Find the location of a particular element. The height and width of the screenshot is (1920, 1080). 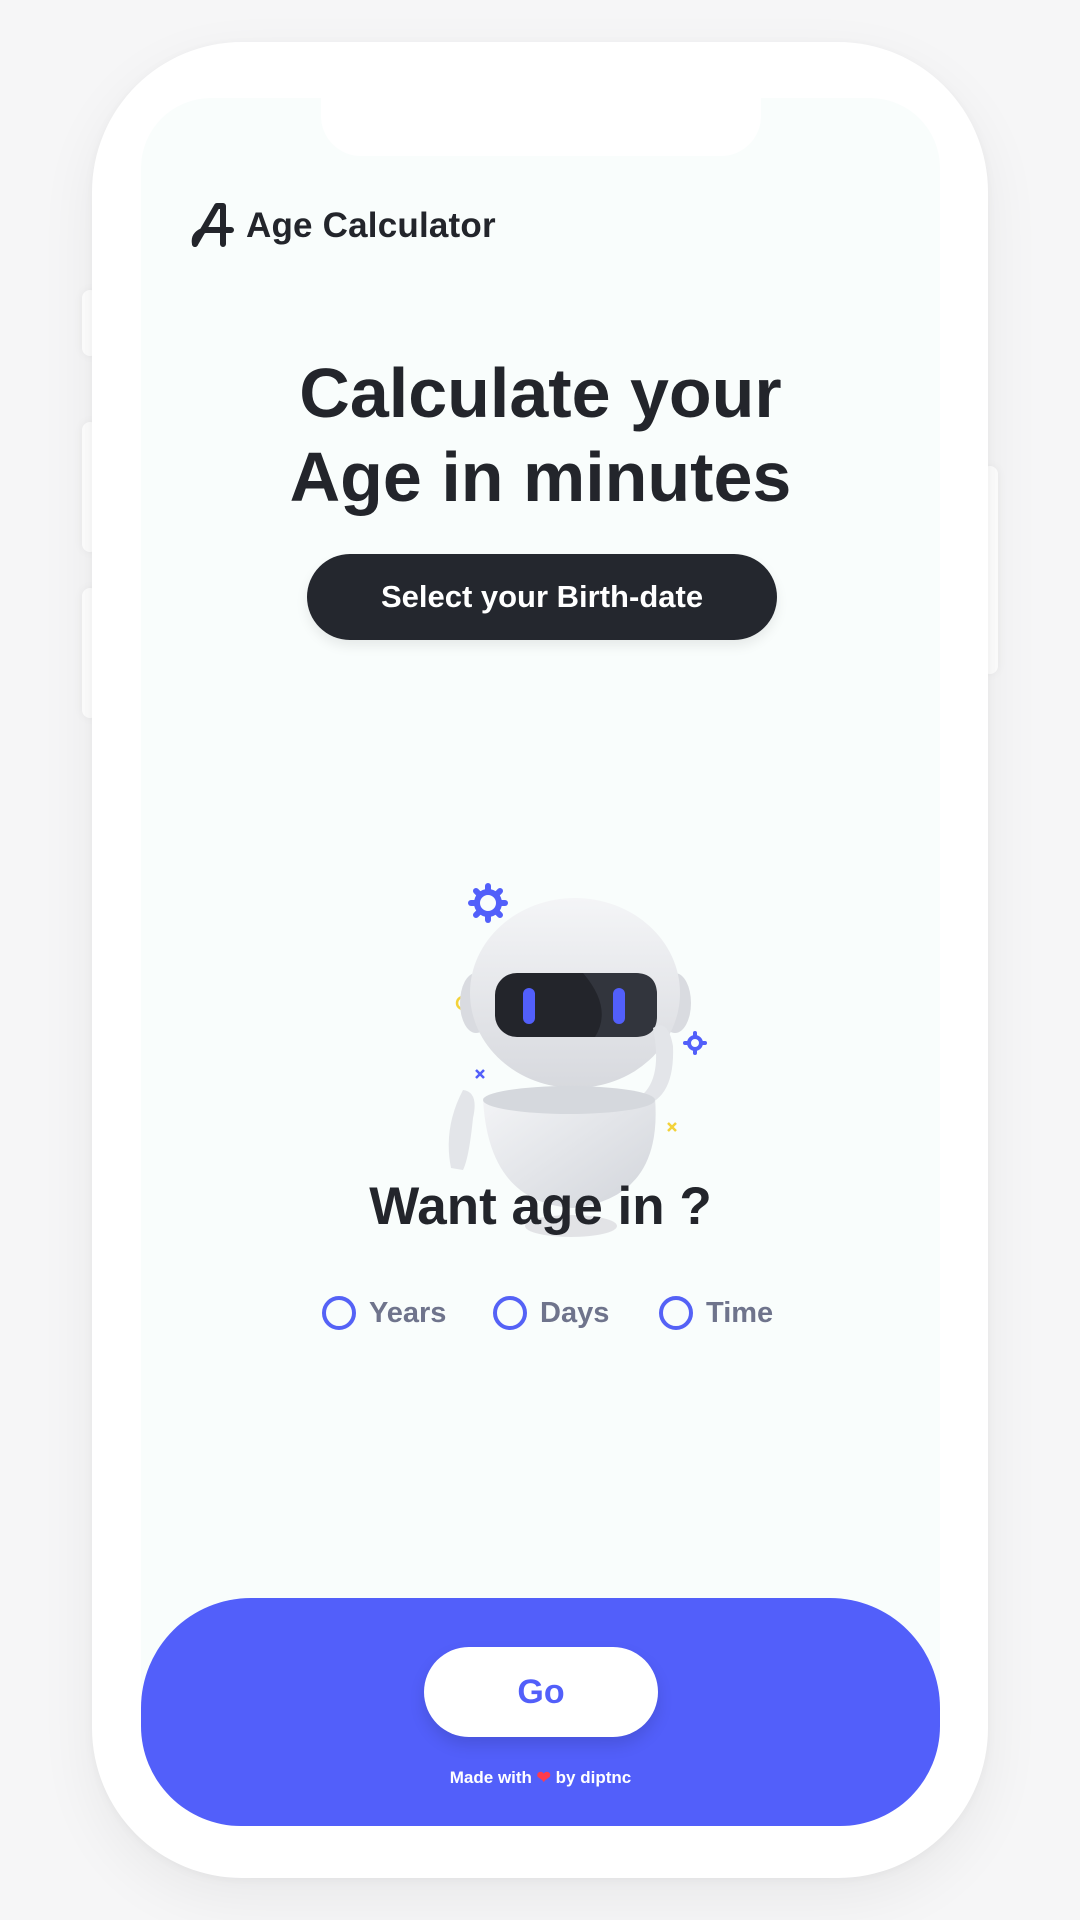

time-radio is located at coordinates (676, 1313).